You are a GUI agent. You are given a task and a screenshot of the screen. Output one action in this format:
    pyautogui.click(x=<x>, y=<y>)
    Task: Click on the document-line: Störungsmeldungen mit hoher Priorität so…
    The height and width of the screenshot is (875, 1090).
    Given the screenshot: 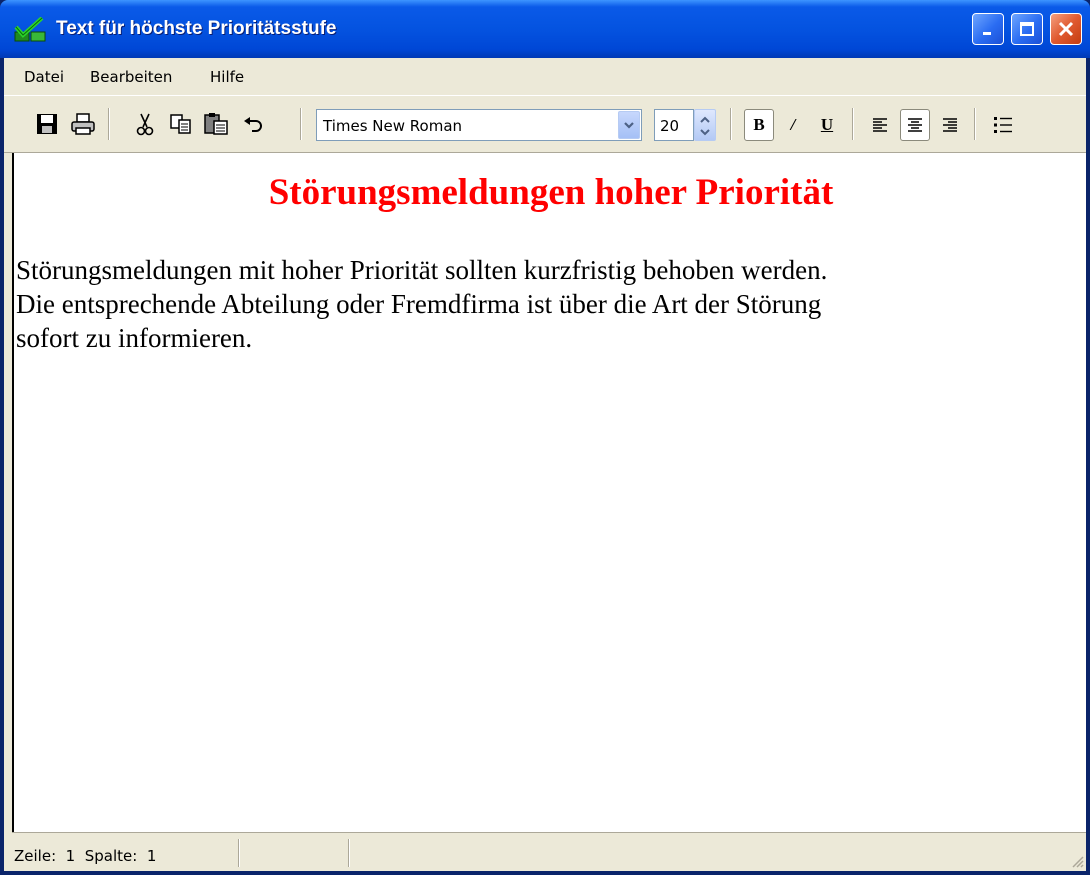 What is the action you would take?
    pyautogui.click(x=422, y=270)
    